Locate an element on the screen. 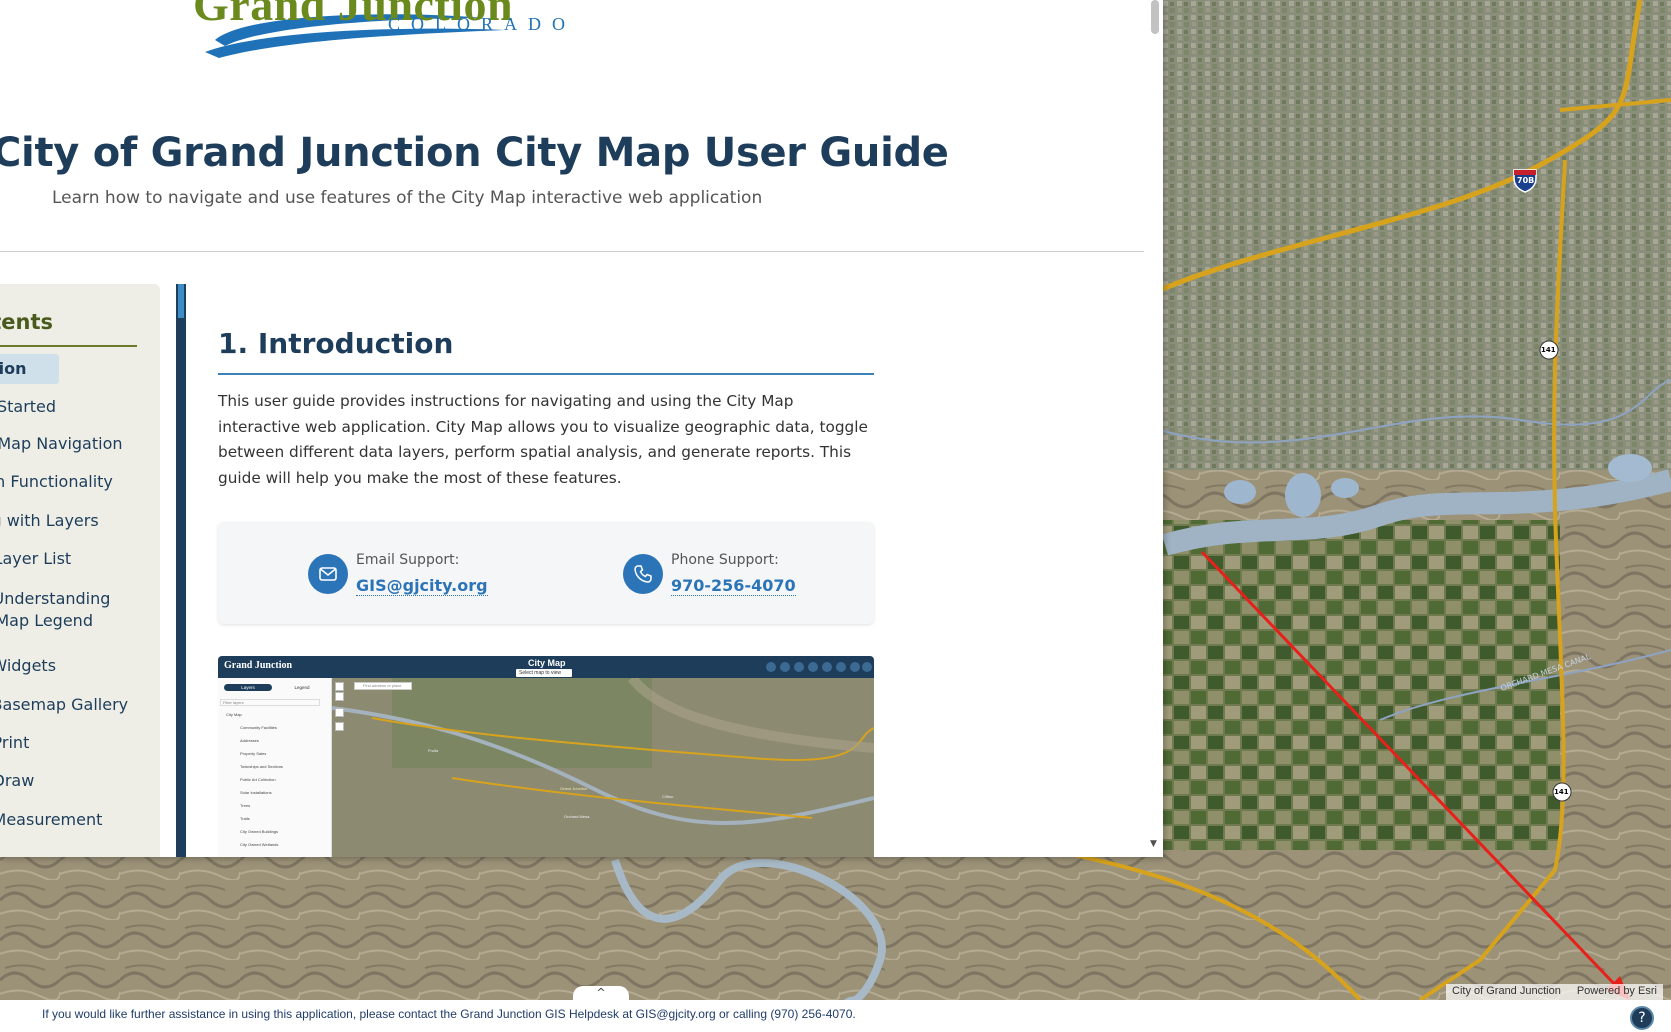 This screenshot has width=1671, height=1032. preview-layer: Property Sales is located at coordinates (253, 753).